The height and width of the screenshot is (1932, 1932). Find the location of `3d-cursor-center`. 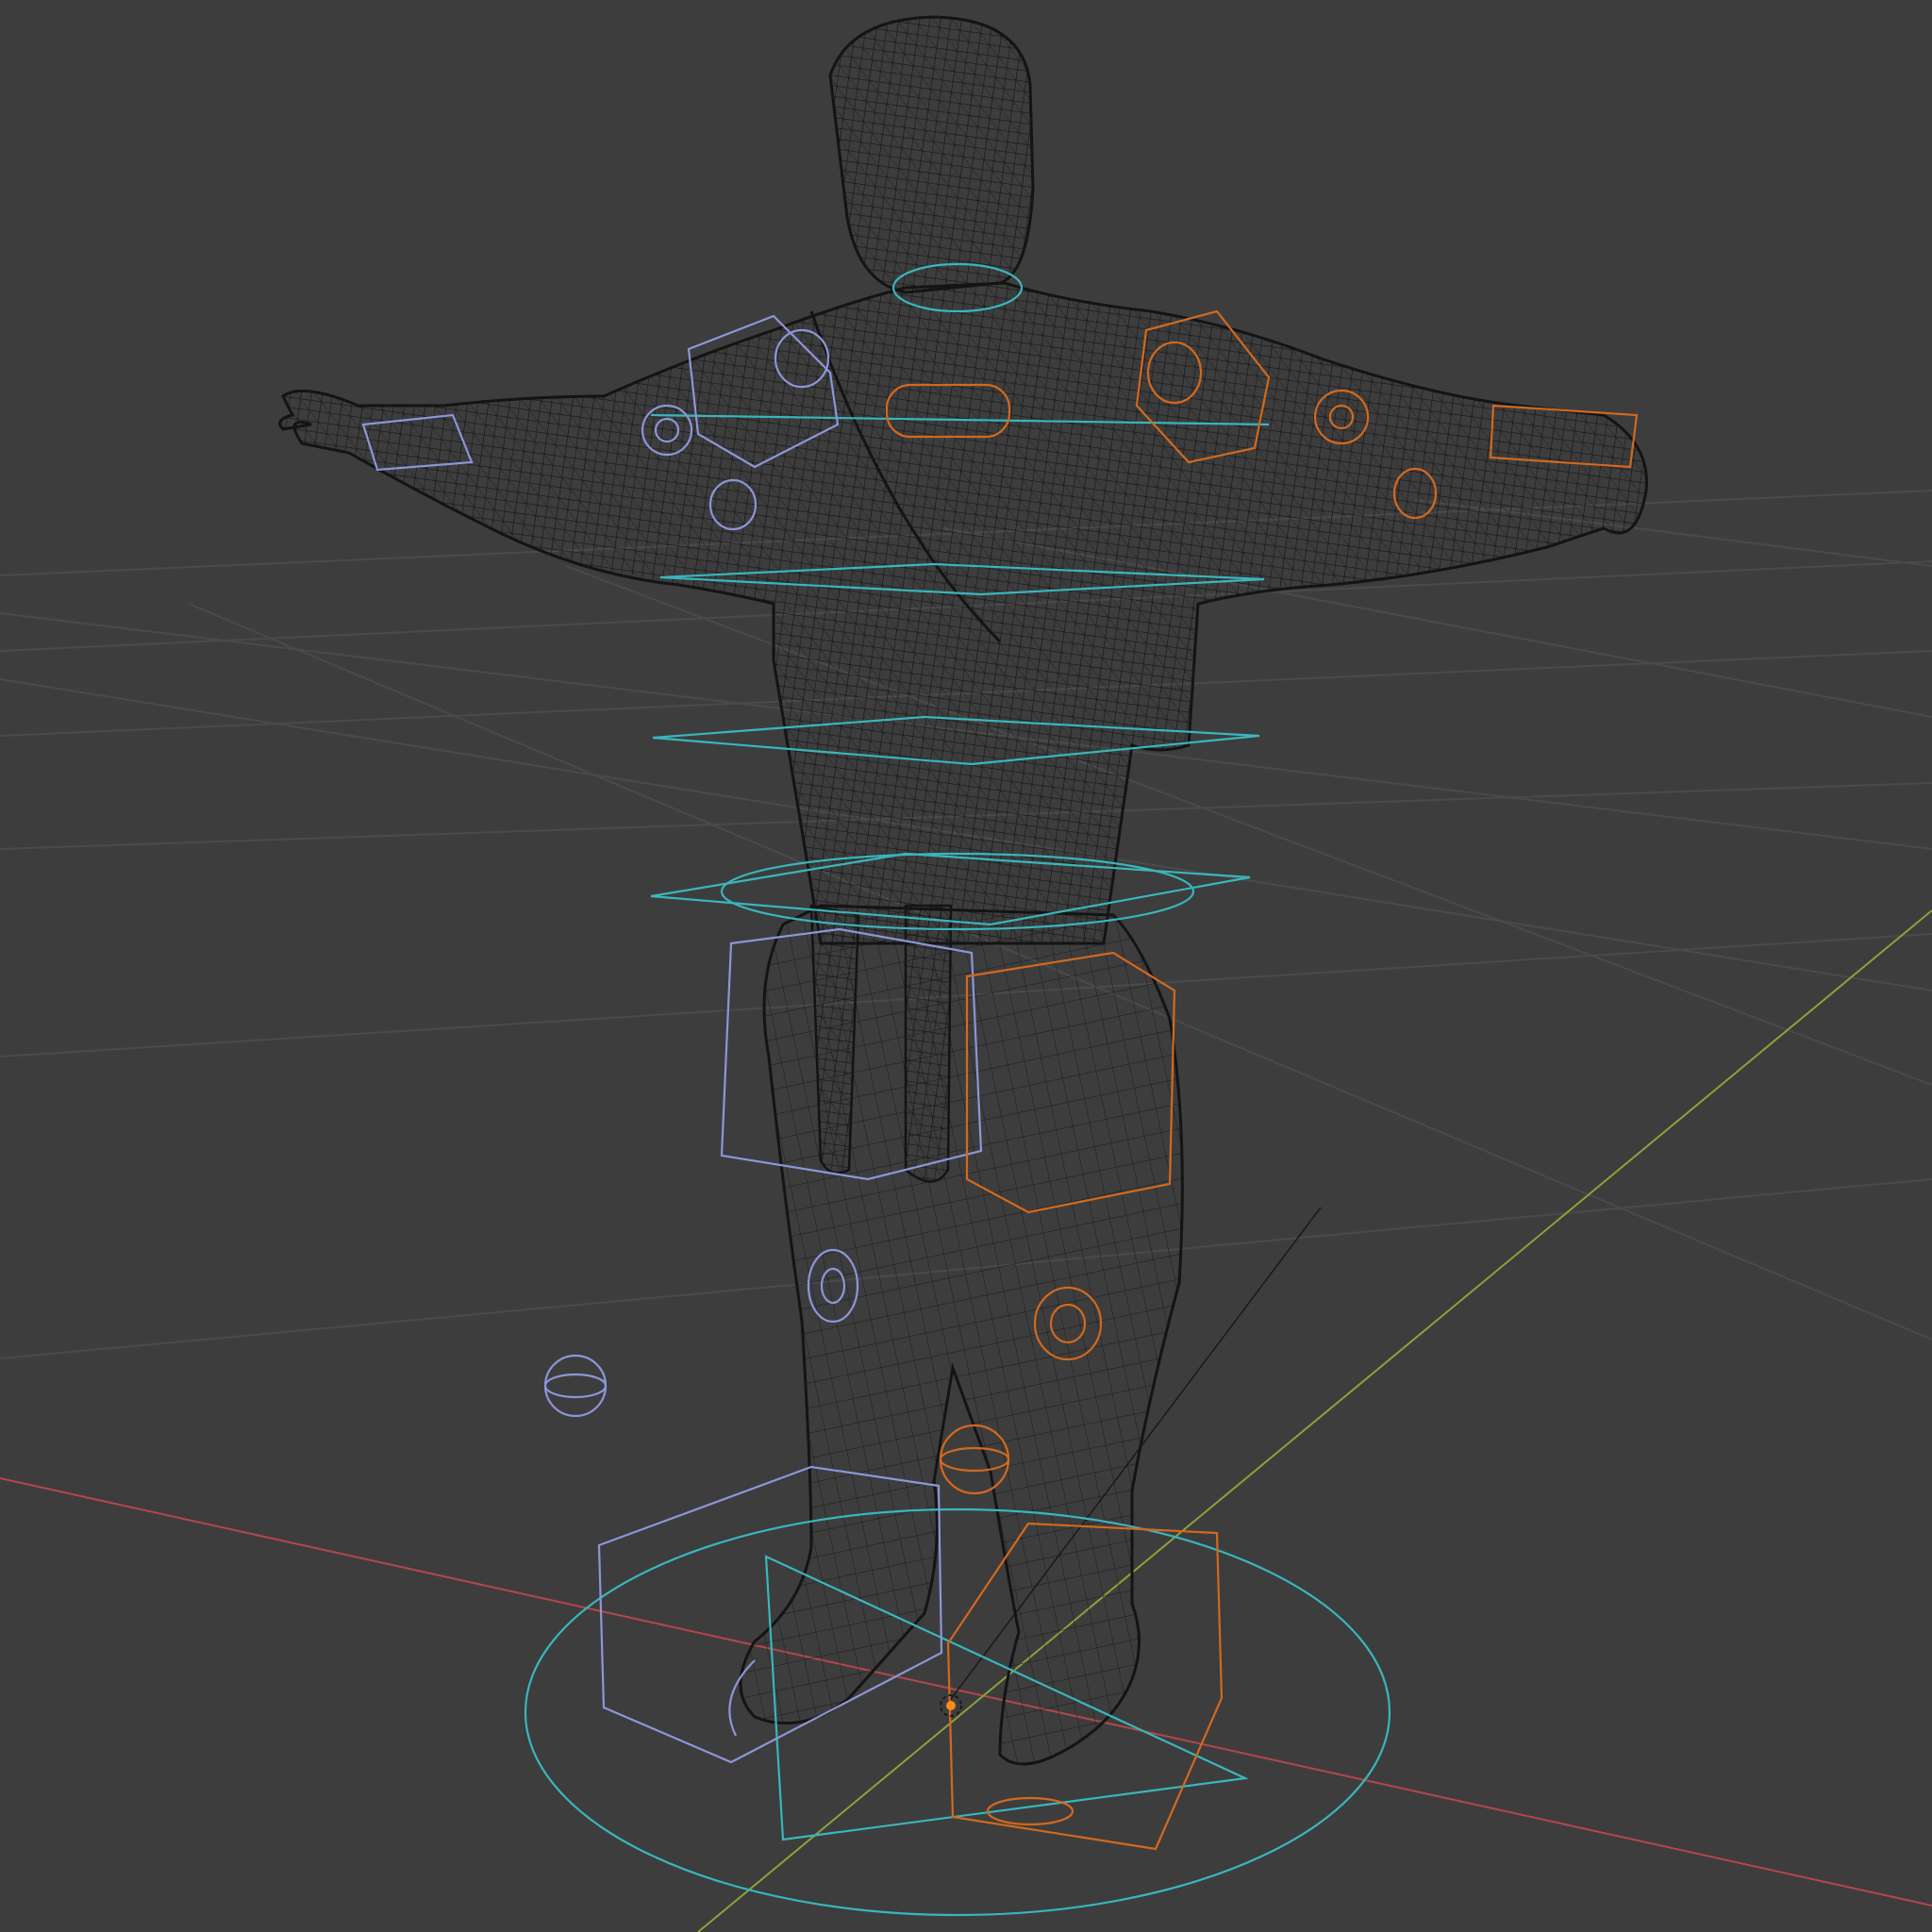

3d-cursor-center is located at coordinates (951, 1706).